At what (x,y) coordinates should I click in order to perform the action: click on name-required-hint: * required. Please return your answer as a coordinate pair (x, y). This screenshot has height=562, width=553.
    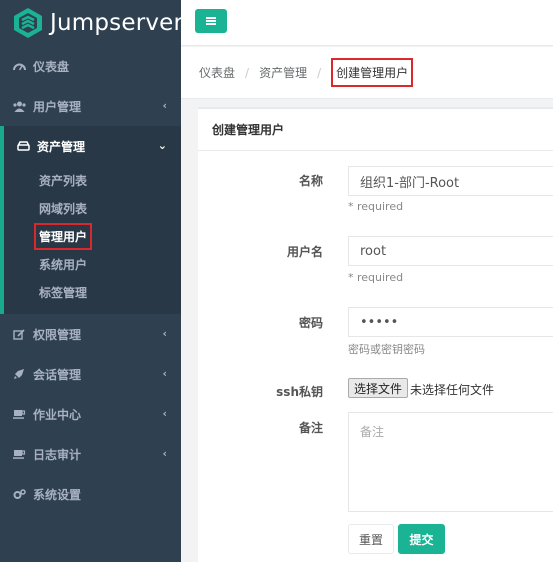
    Looking at the image, I should click on (376, 206).